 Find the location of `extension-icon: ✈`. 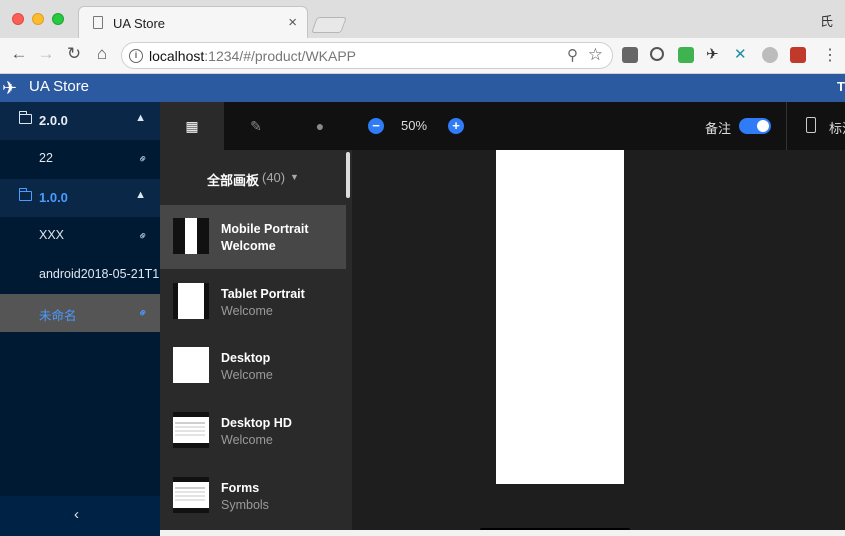

extension-icon: ✈ is located at coordinates (714, 54).